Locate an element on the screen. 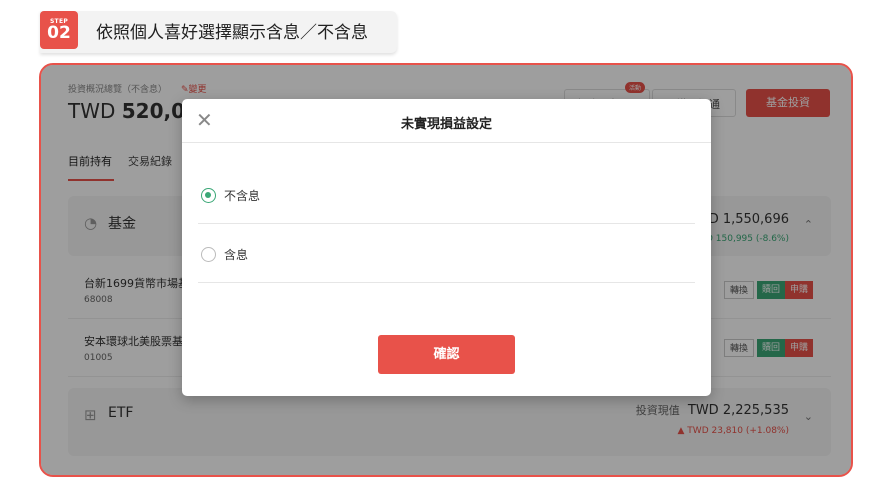  radio-unchecked is located at coordinates (208, 254).